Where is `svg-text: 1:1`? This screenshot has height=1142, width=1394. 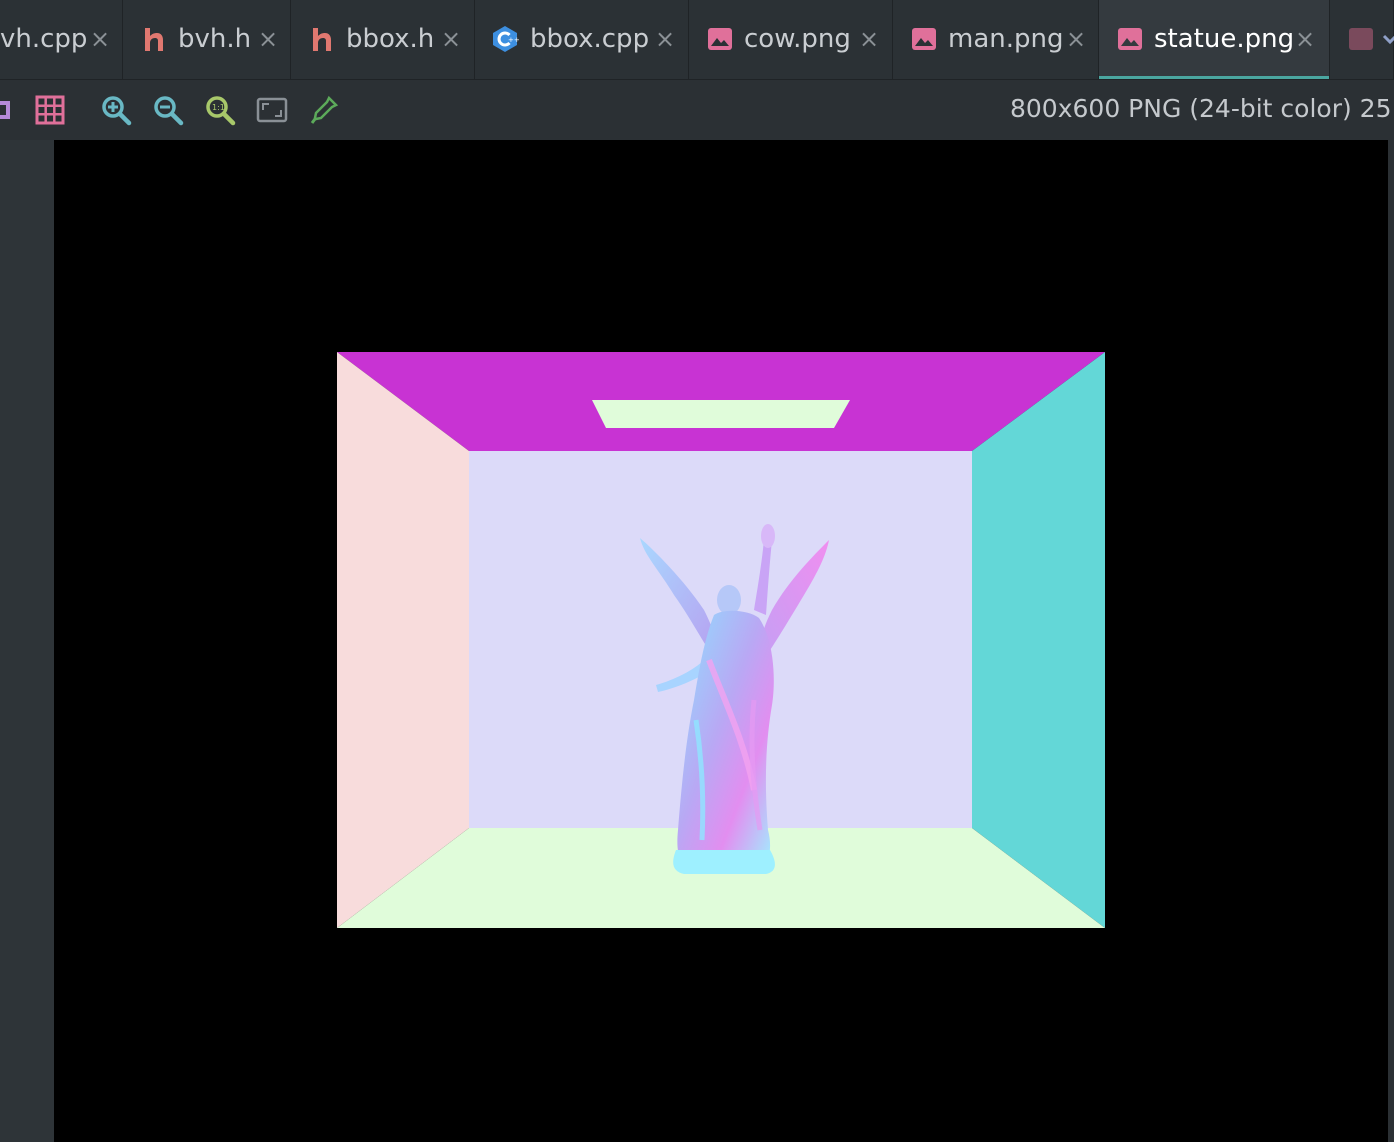
svg-text: 1:1 is located at coordinates (218, 107).